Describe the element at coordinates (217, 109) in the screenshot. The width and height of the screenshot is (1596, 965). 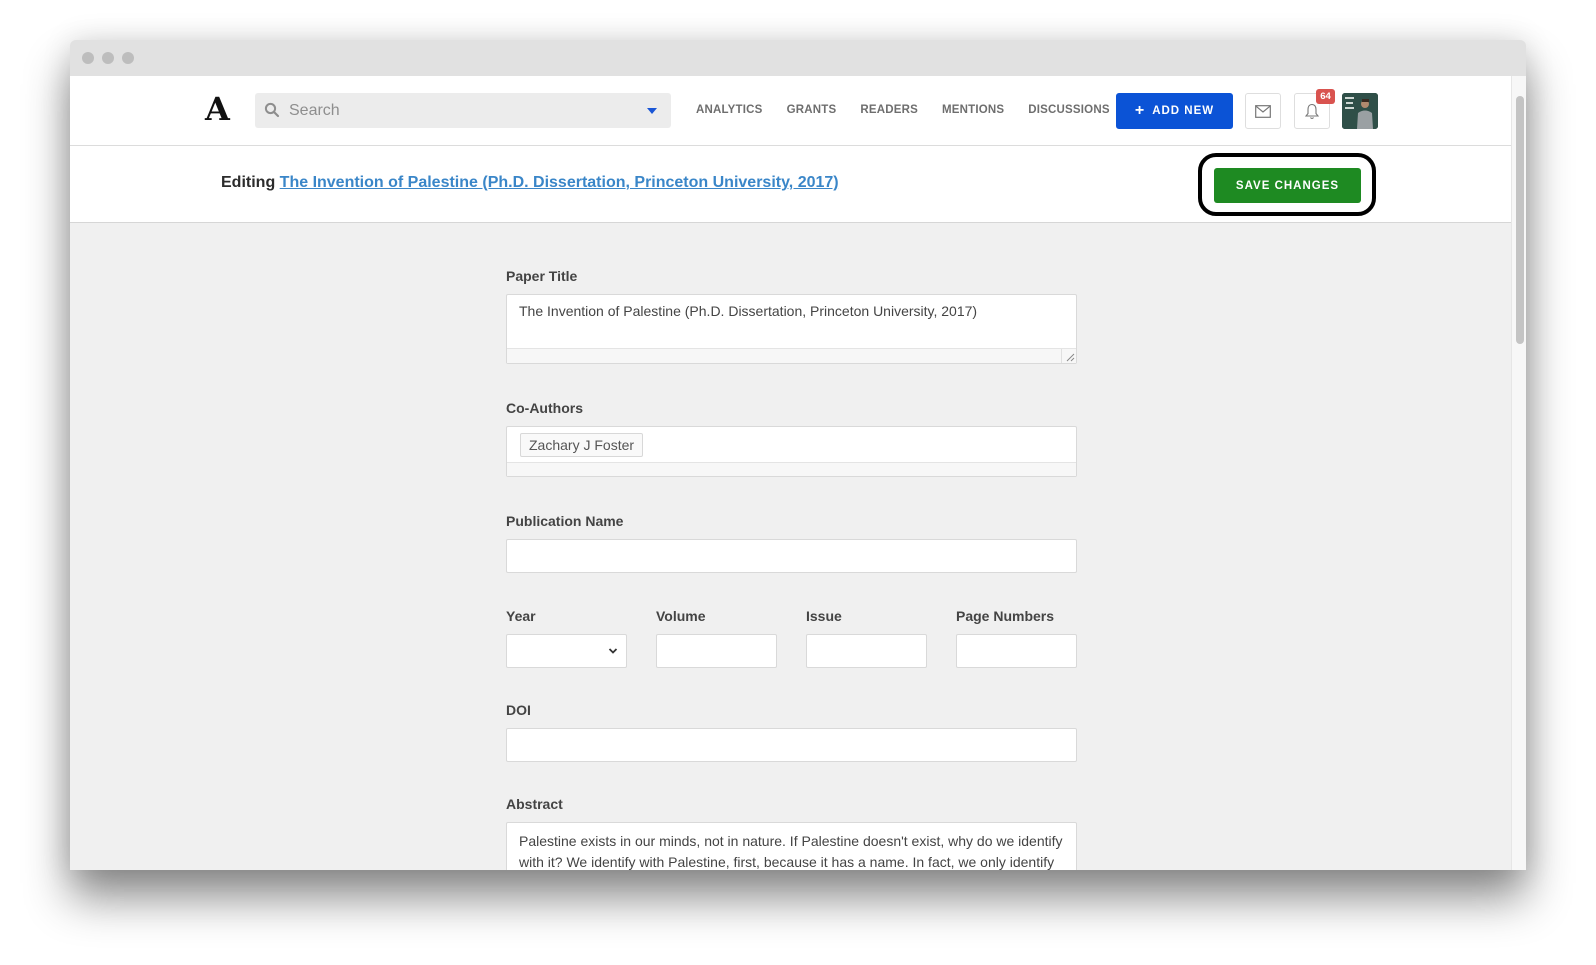
I see `site-logo: A` at that location.